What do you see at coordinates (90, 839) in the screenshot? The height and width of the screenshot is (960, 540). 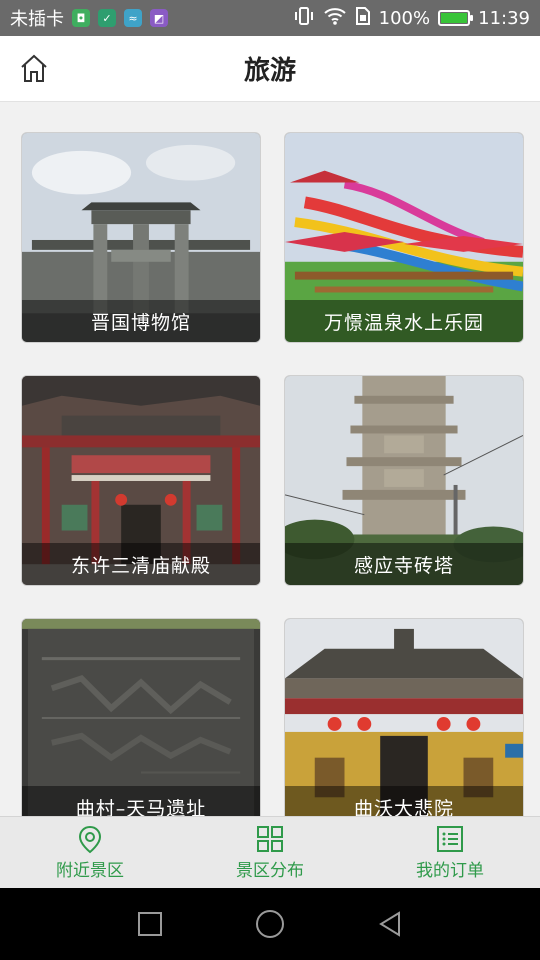 I see `location-pin-icon` at bounding box center [90, 839].